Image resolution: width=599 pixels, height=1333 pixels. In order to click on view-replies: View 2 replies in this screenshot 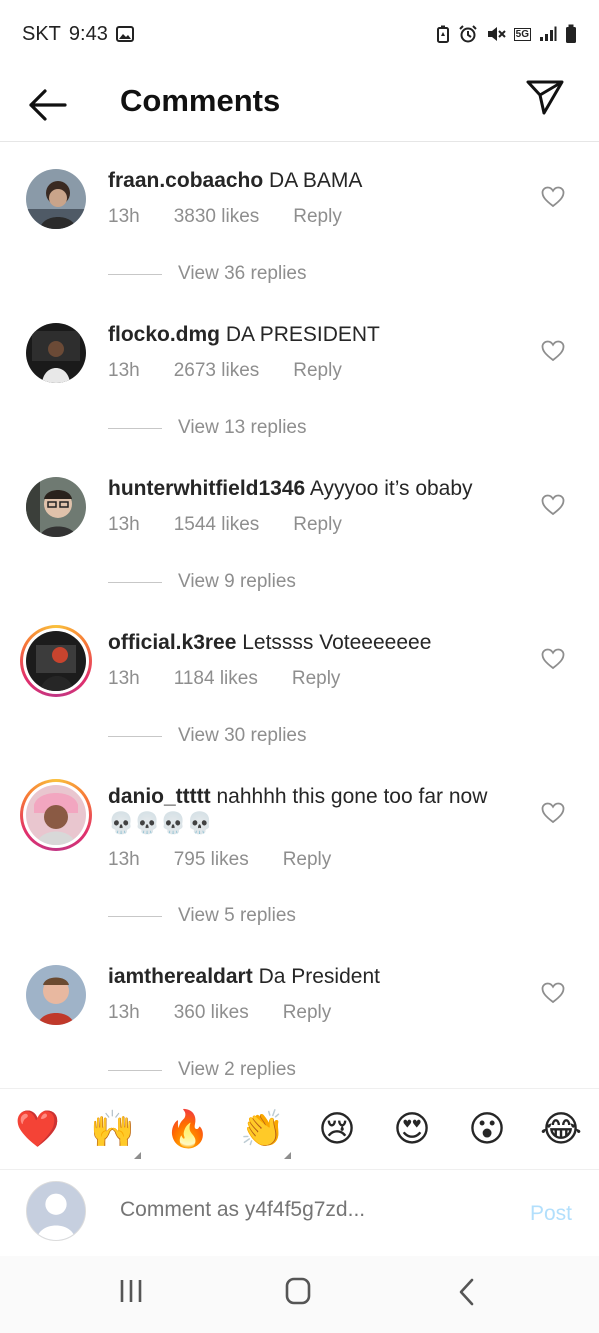, I will do `click(202, 1070)`.